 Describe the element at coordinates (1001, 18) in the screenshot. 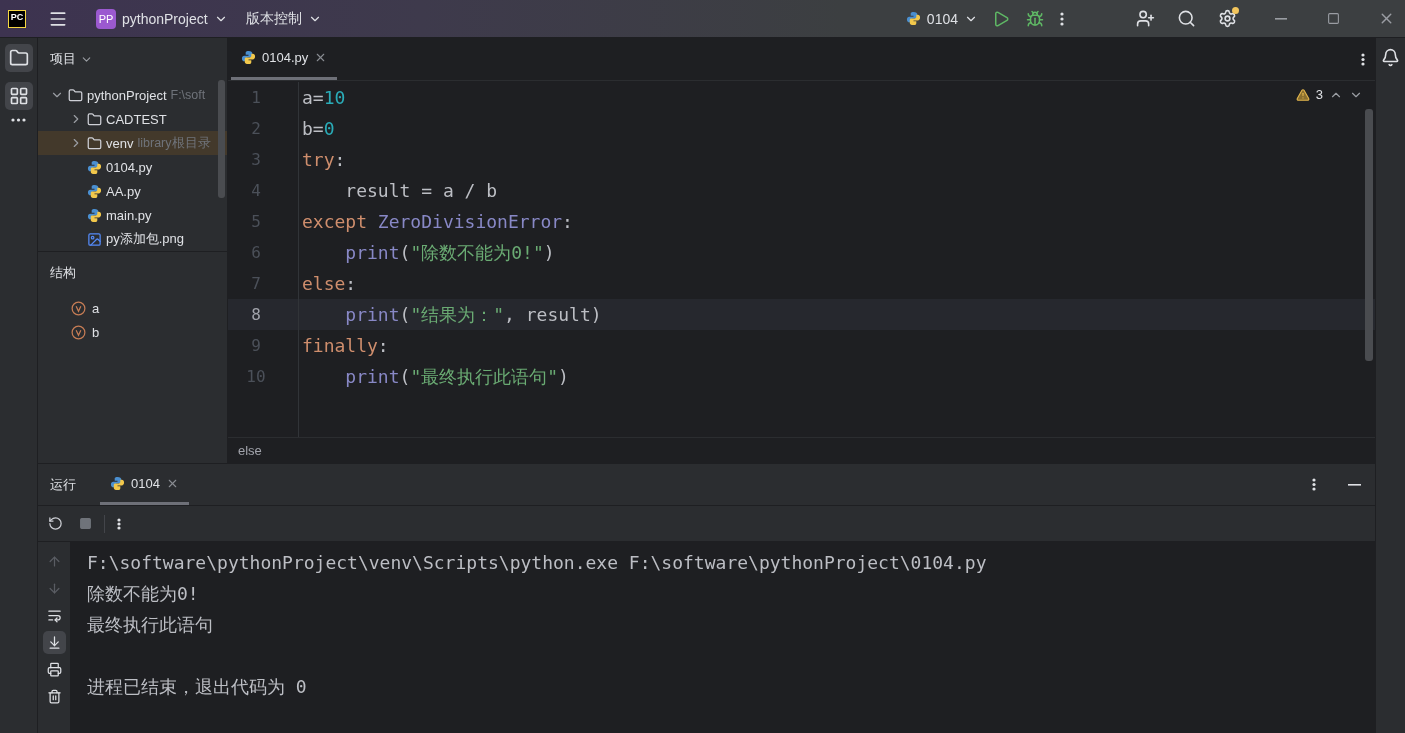

I see `play-icon` at that location.